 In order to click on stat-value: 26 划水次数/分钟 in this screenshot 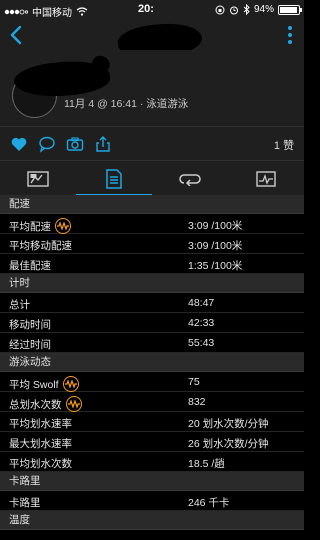, I will do `click(228, 444)`.